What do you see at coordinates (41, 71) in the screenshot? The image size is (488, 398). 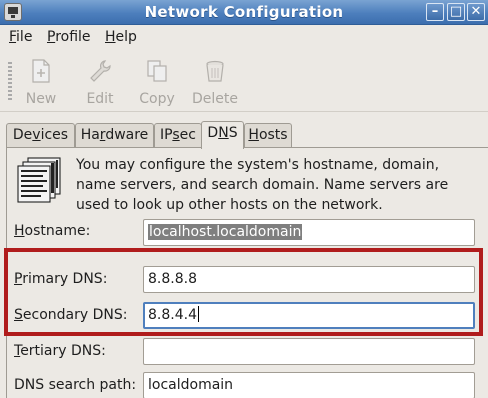 I see `new-document-icon` at bounding box center [41, 71].